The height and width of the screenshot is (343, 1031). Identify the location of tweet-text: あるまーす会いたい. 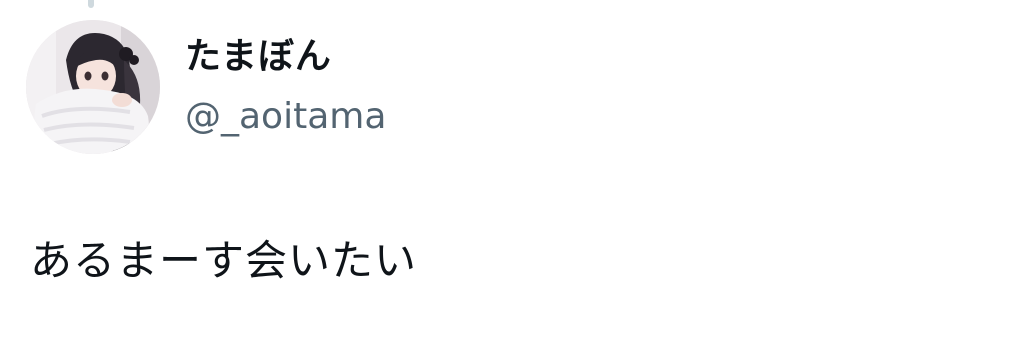
(224, 260).